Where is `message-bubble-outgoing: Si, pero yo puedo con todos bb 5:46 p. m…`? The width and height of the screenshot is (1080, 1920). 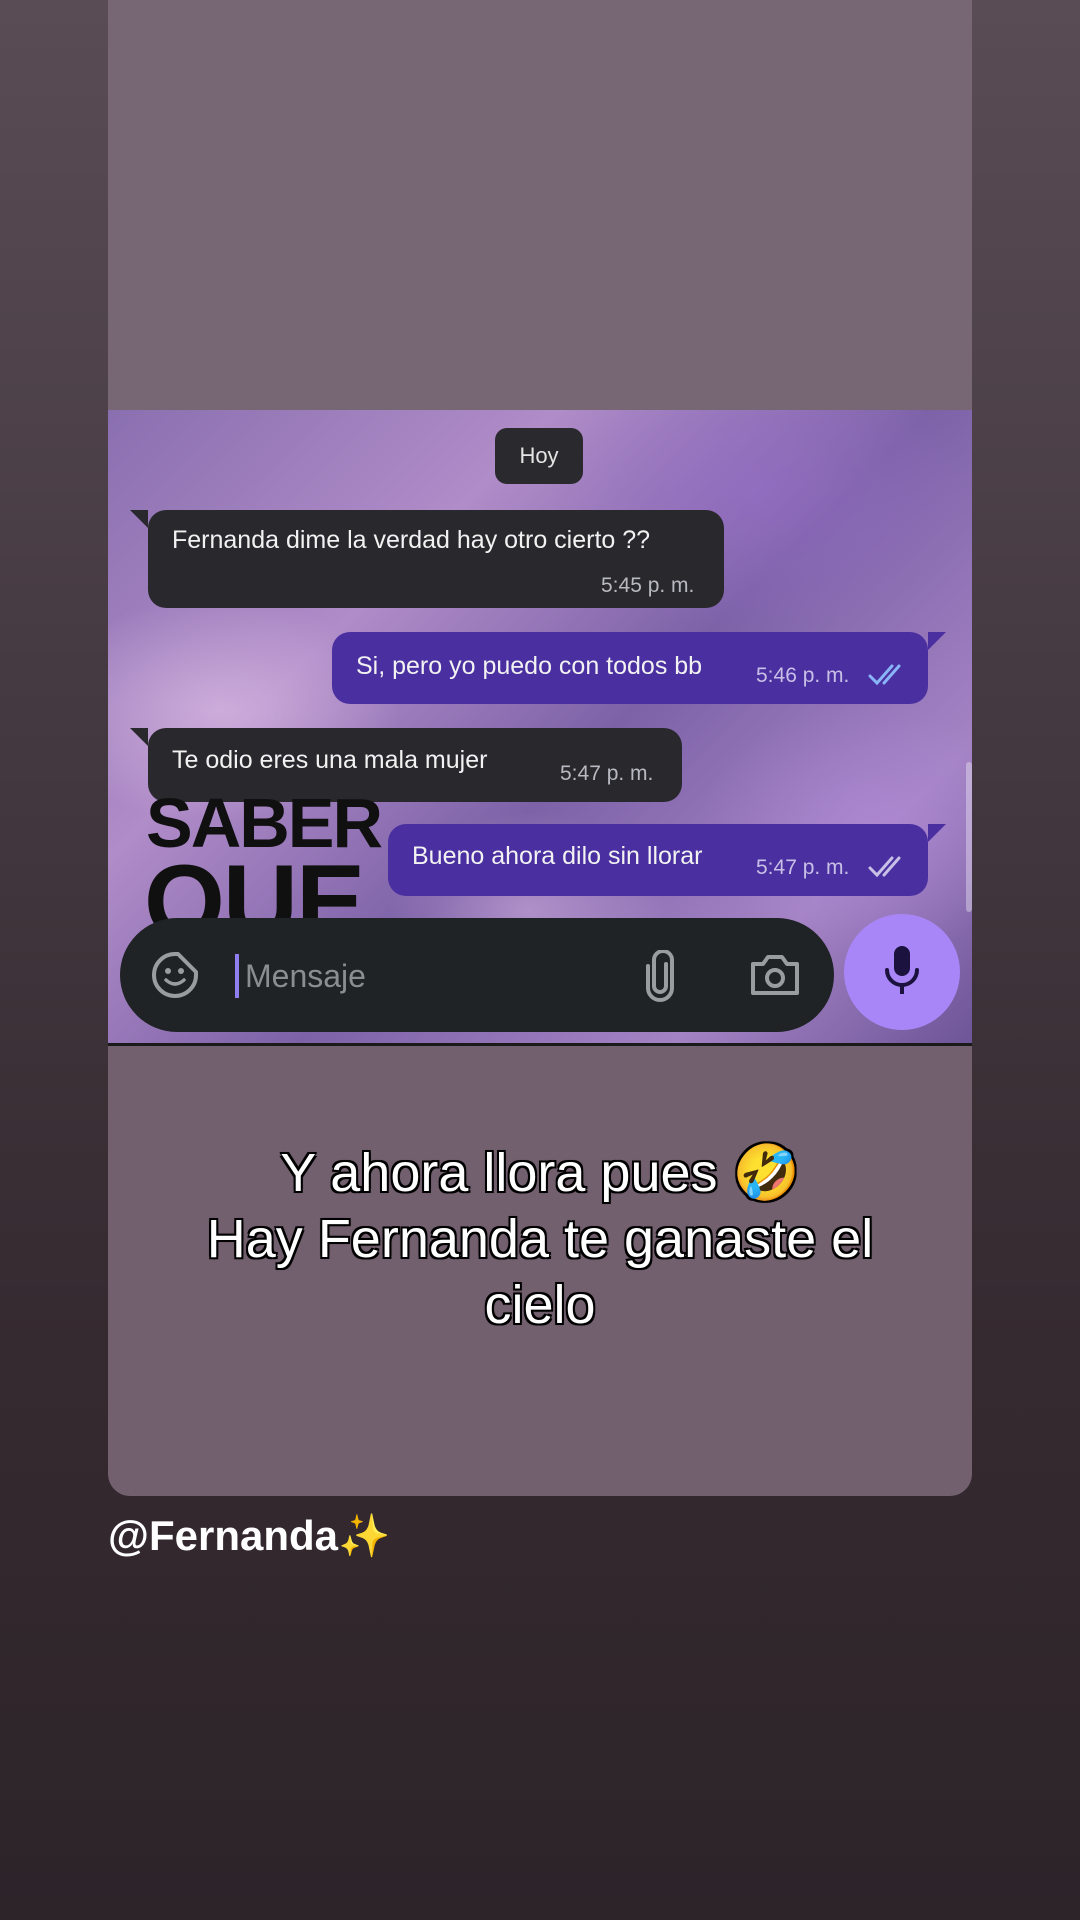 message-bubble-outgoing: Si, pero yo puedo con todos bb 5:46 p. m… is located at coordinates (630, 668).